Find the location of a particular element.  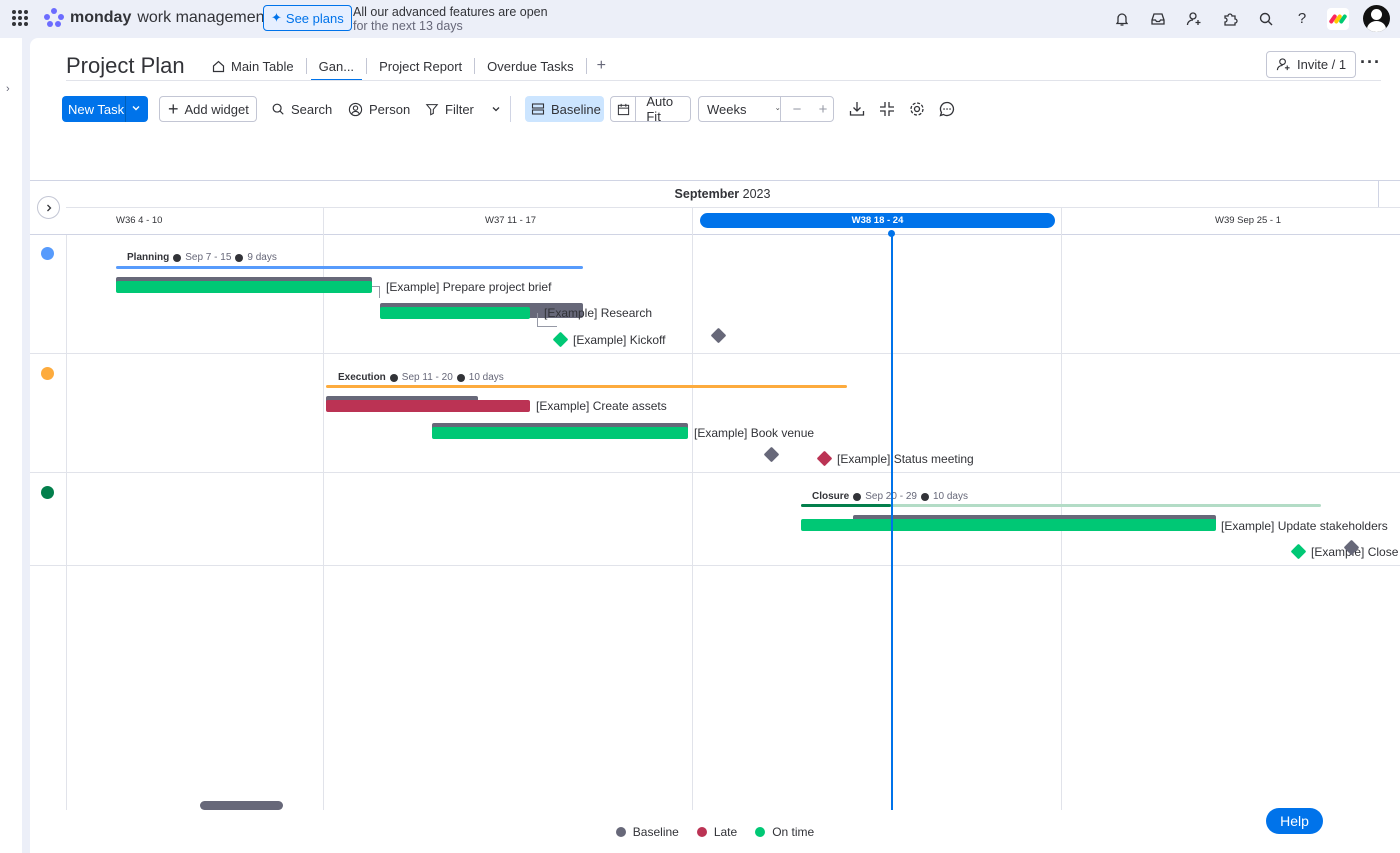

legend-label: On time is located at coordinates (793, 831).